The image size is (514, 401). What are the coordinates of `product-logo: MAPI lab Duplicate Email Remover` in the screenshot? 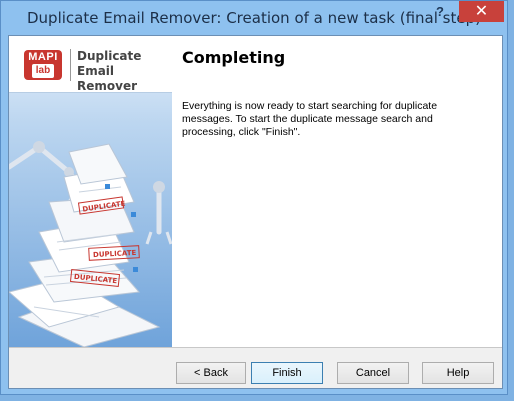 It's located at (90, 64).